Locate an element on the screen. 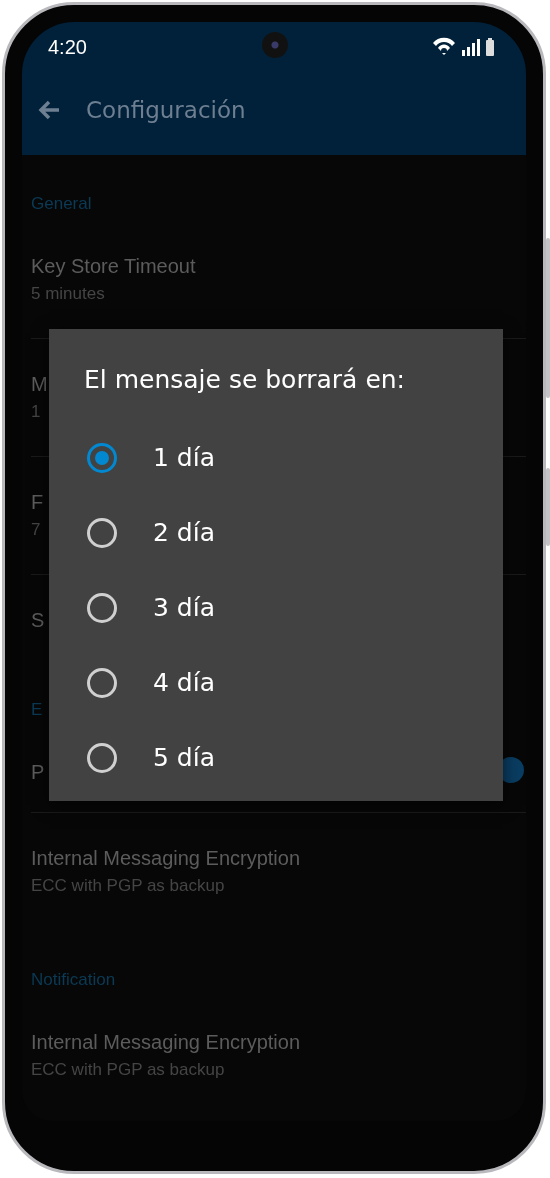 Image resolution: width=550 pixels, height=1178 pixels. setting-value: 1 is located at coordinates (36, 412).